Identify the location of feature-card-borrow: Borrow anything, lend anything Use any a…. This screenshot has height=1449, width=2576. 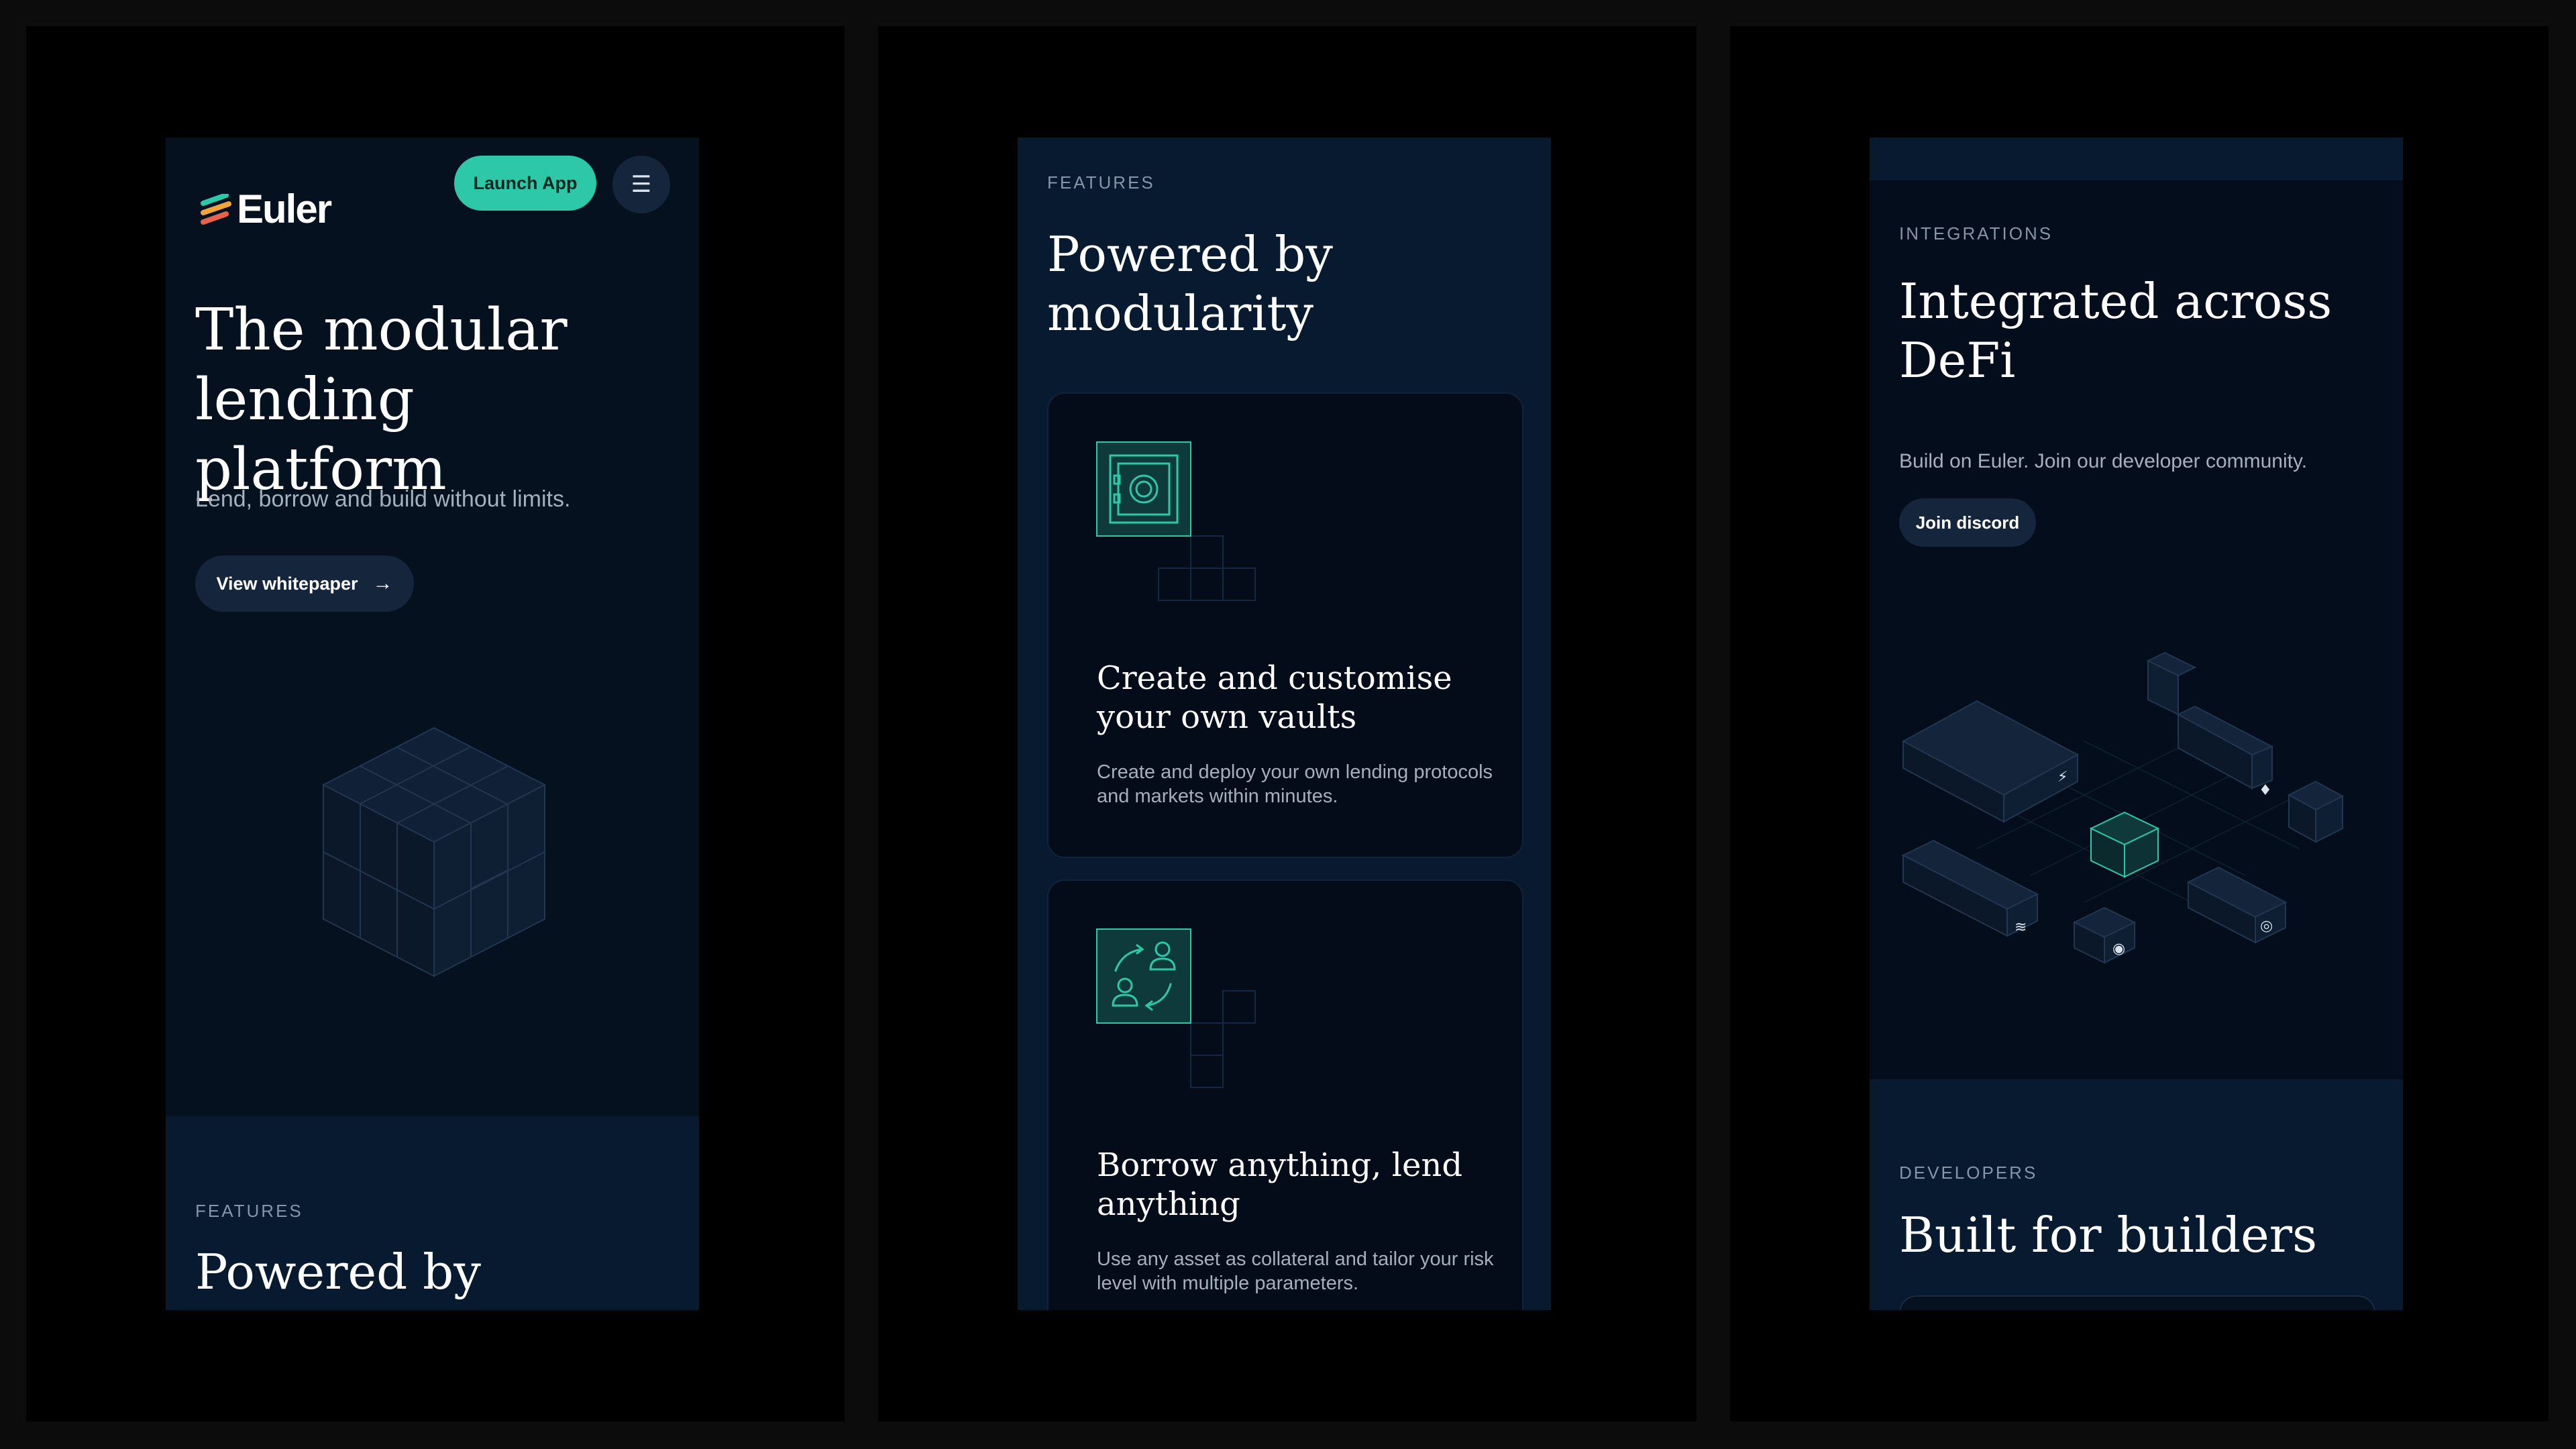
(1285, 1094).